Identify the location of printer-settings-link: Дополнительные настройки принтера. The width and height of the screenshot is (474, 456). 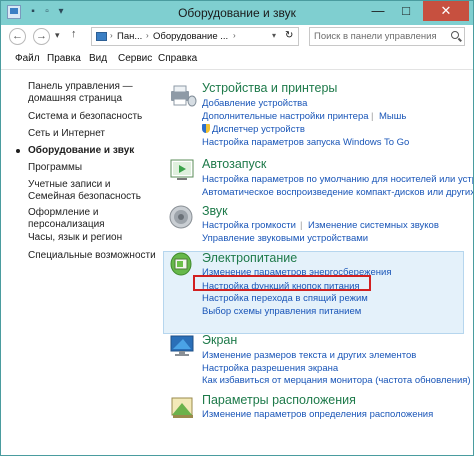
(285, 116).